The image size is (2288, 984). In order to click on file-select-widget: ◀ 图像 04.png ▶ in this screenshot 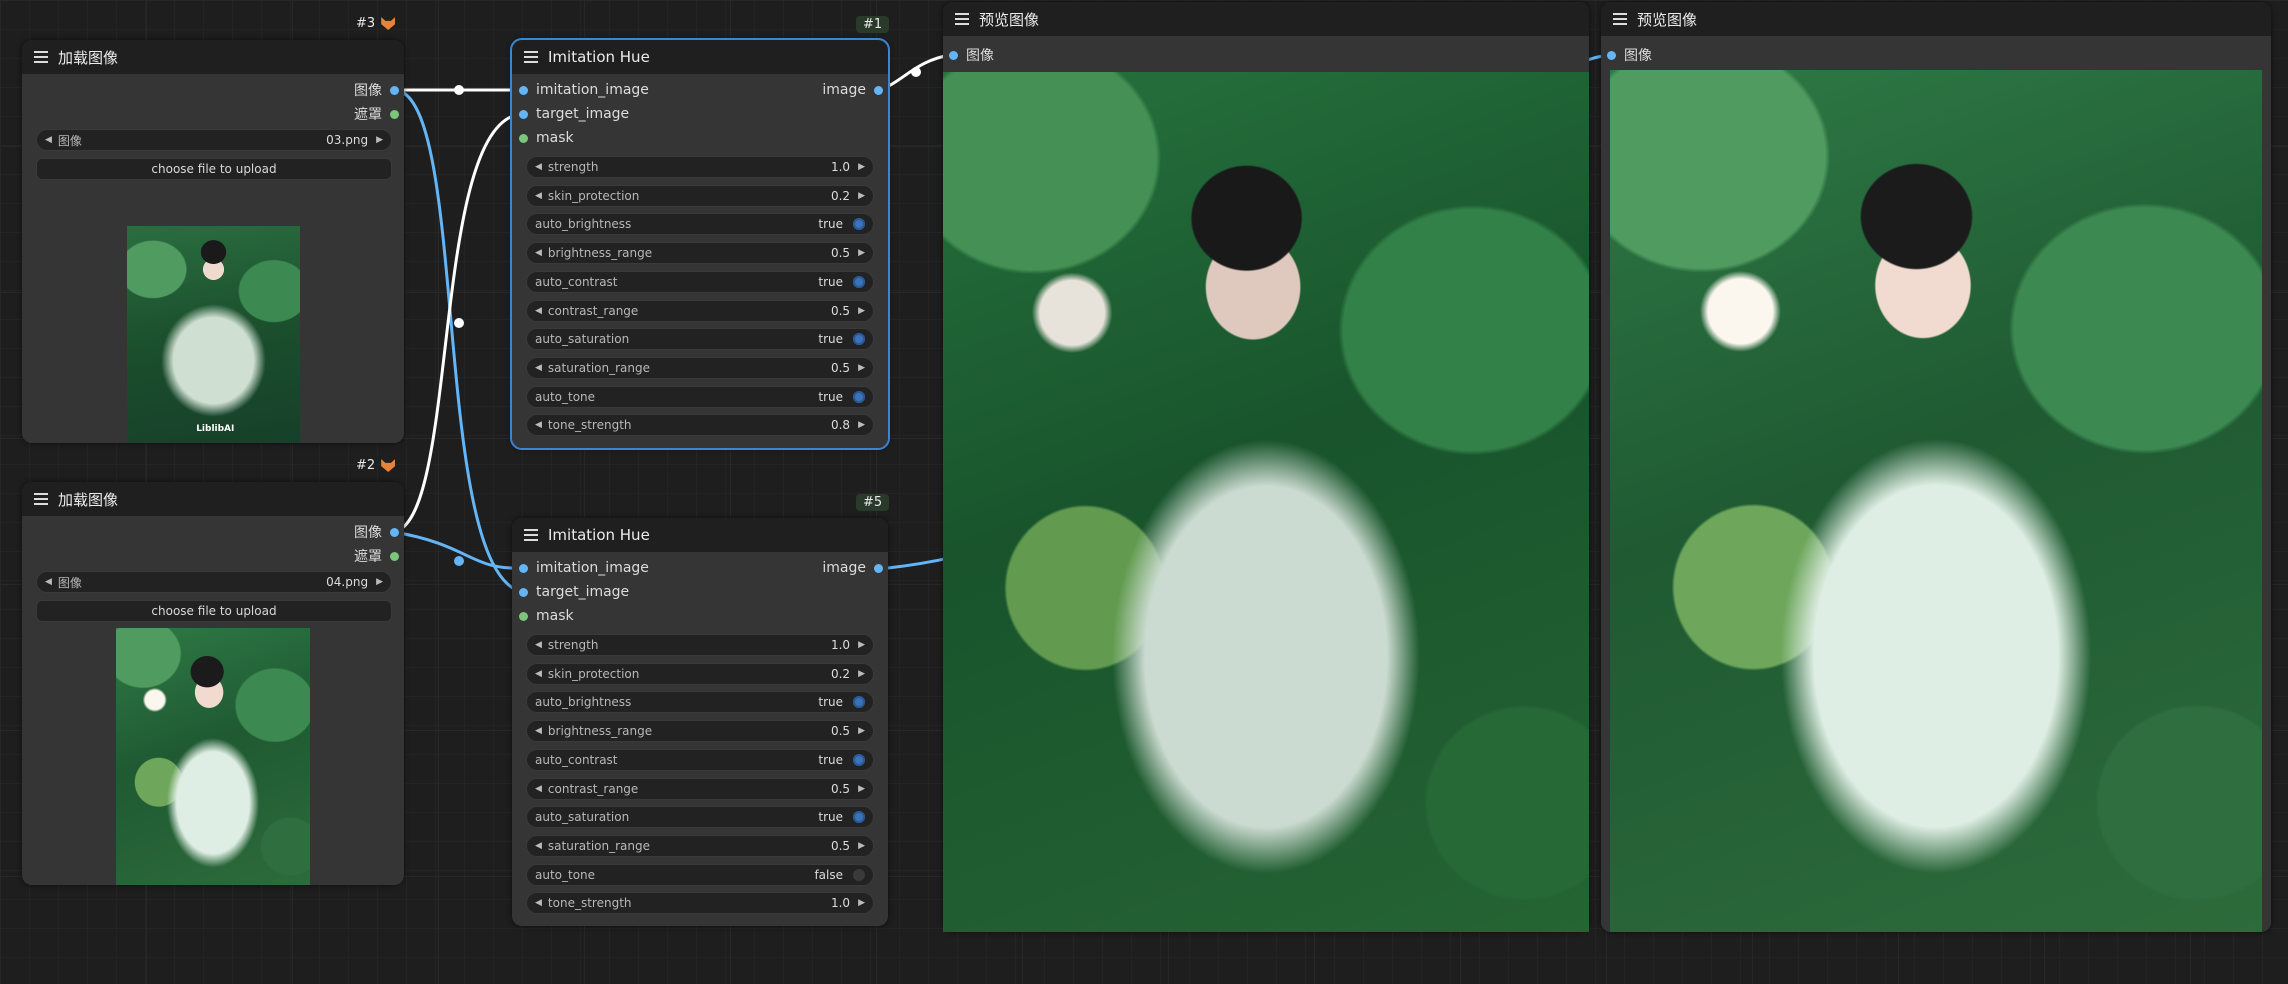, I will do `click(214, 582)`.